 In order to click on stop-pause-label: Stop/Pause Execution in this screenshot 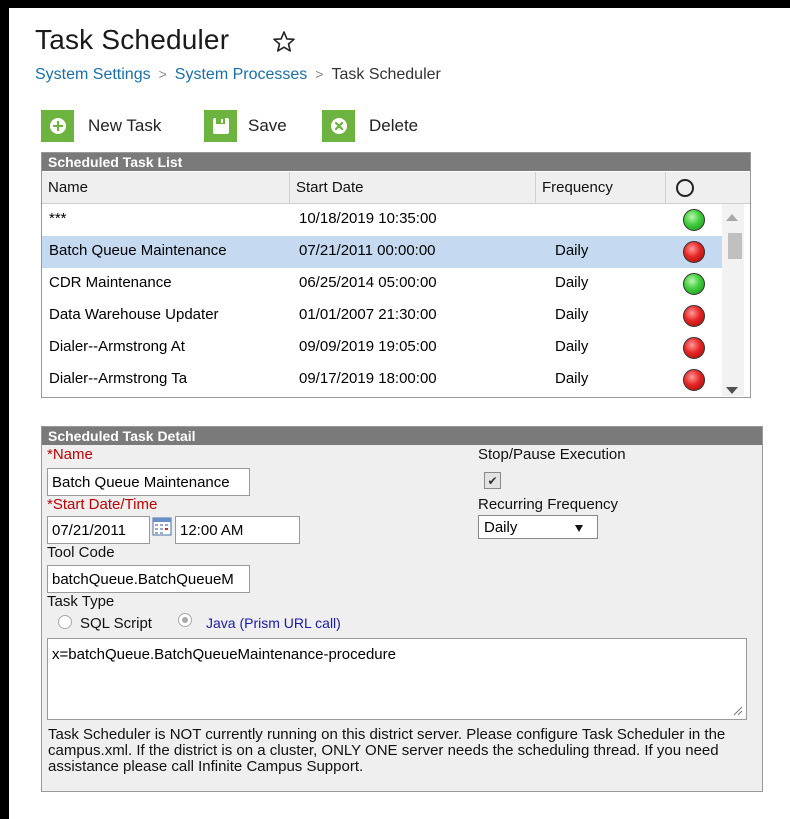, I will do `click(552, 454)`.